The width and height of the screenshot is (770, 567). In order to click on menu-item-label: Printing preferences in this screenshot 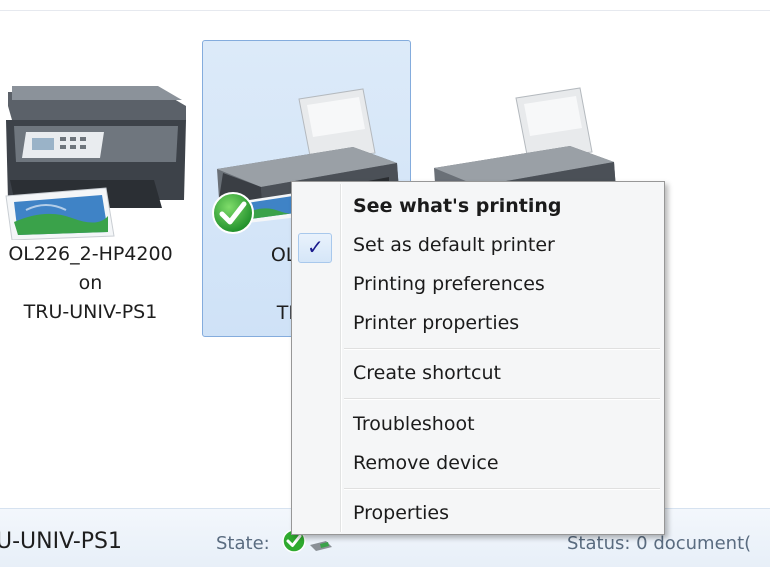, I will do `click(449, 284)`.